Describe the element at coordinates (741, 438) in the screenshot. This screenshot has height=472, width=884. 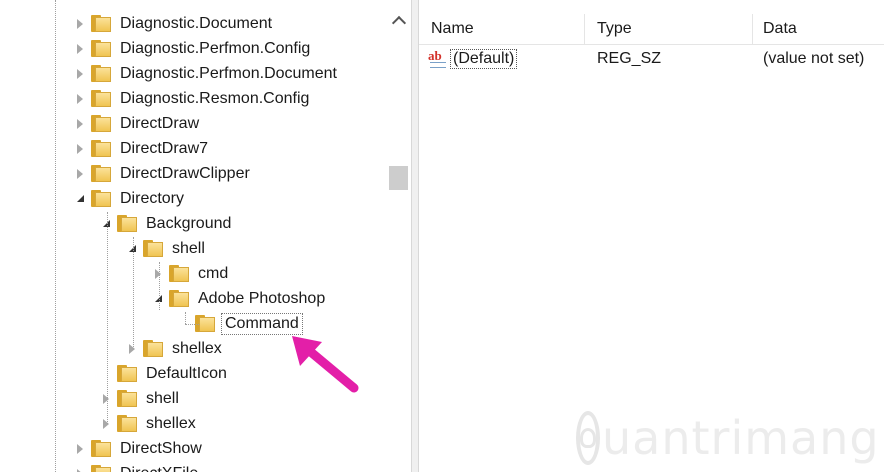
I see `watermark-text: uantrimang` at that location.